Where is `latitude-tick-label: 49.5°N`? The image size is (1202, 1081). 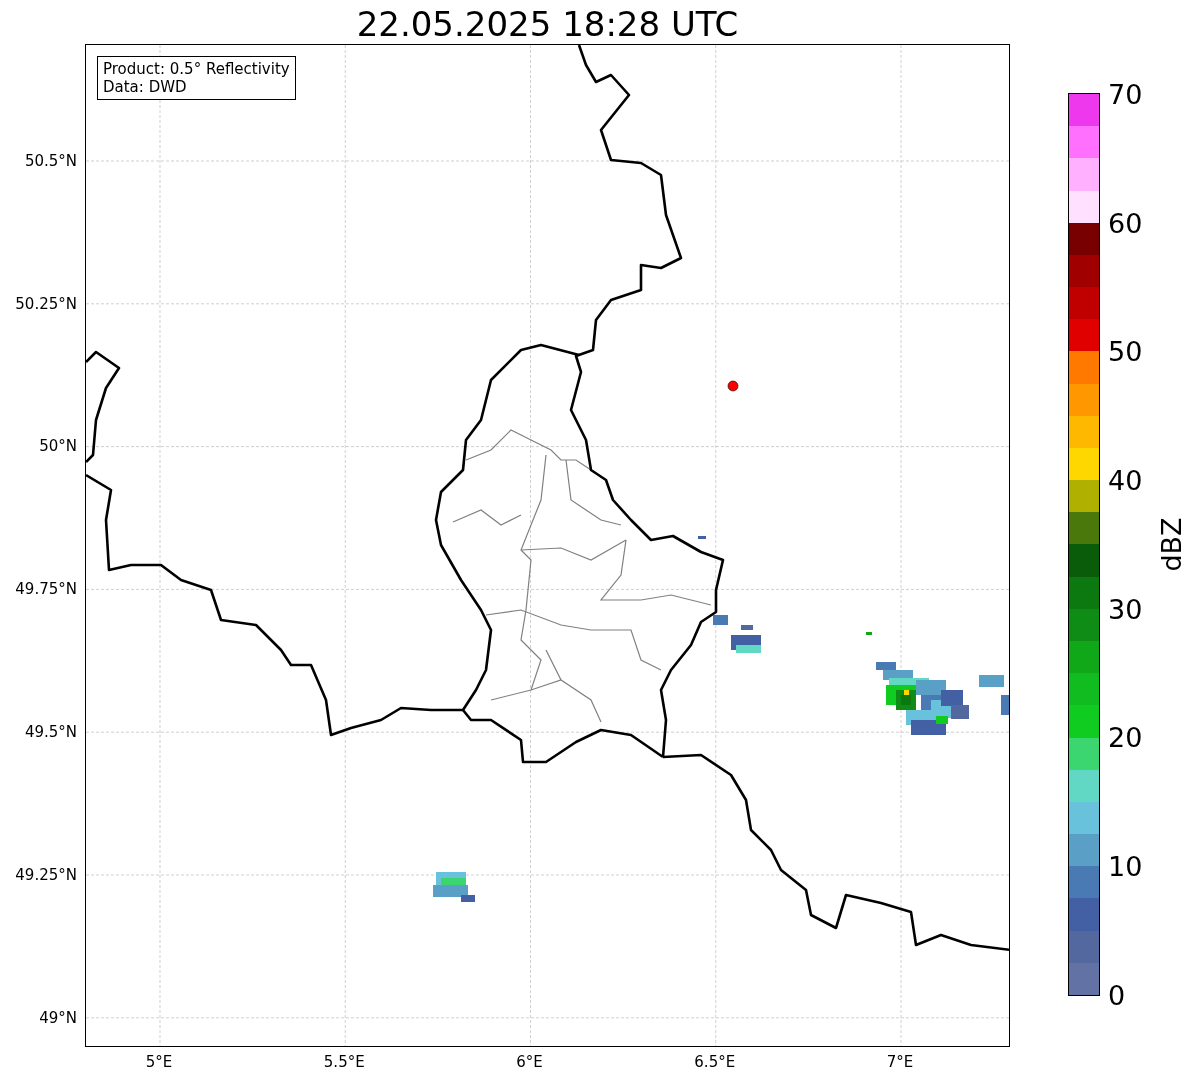 latitude-tick-label: 49.5°N is located at coordinates (50, 732).